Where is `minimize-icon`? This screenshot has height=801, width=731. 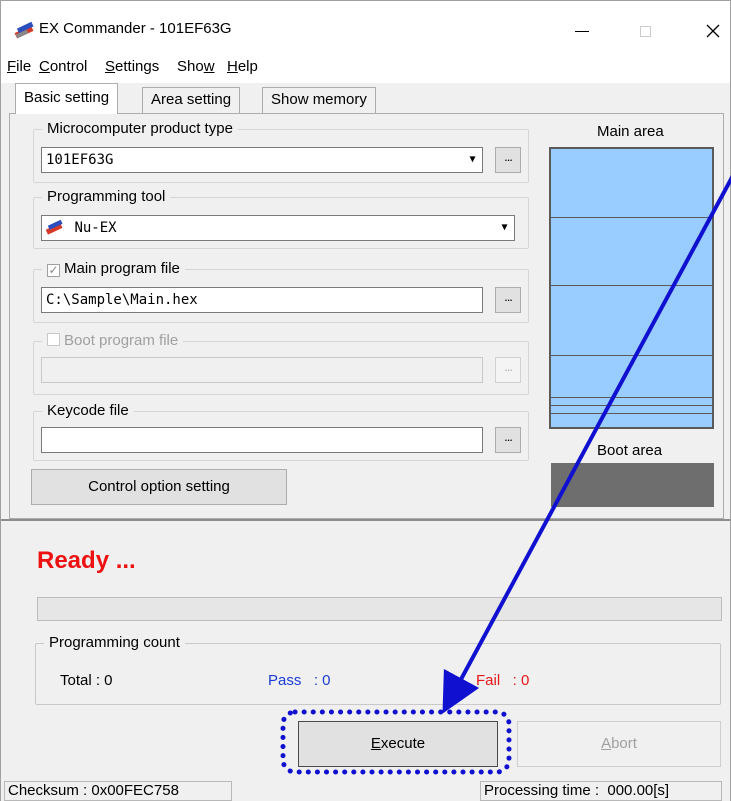
minimize-icon is located at coordinates (582, 31).